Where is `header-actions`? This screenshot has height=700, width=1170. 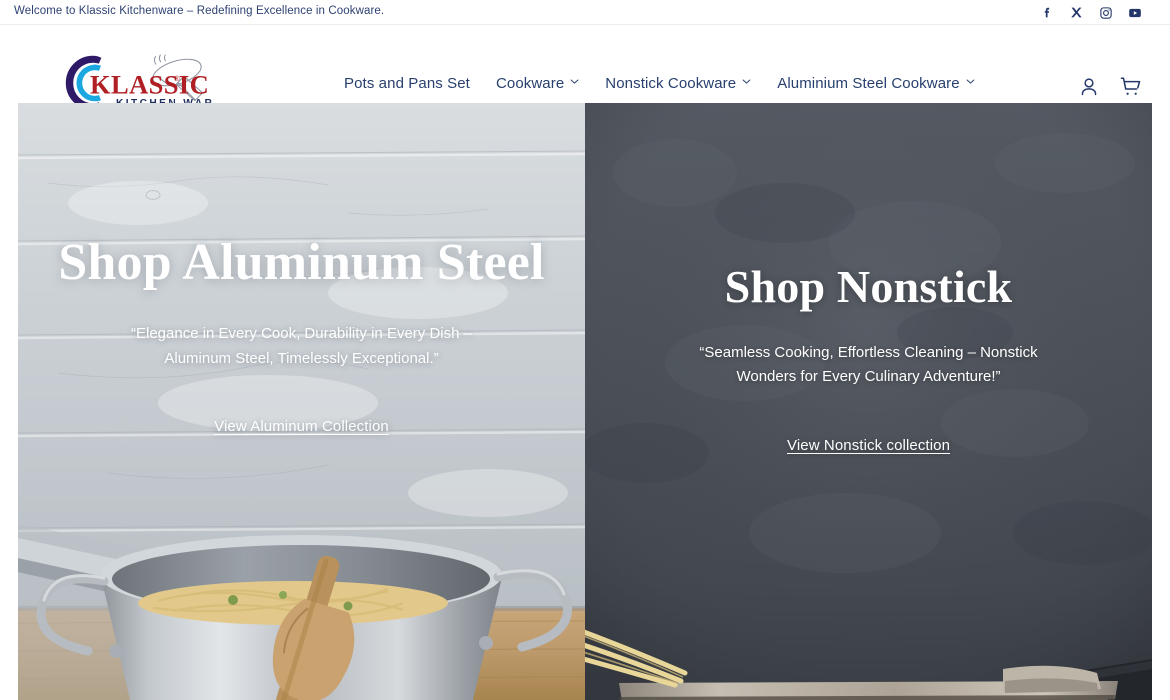 header-actions is located at coordinates (1109, 86).